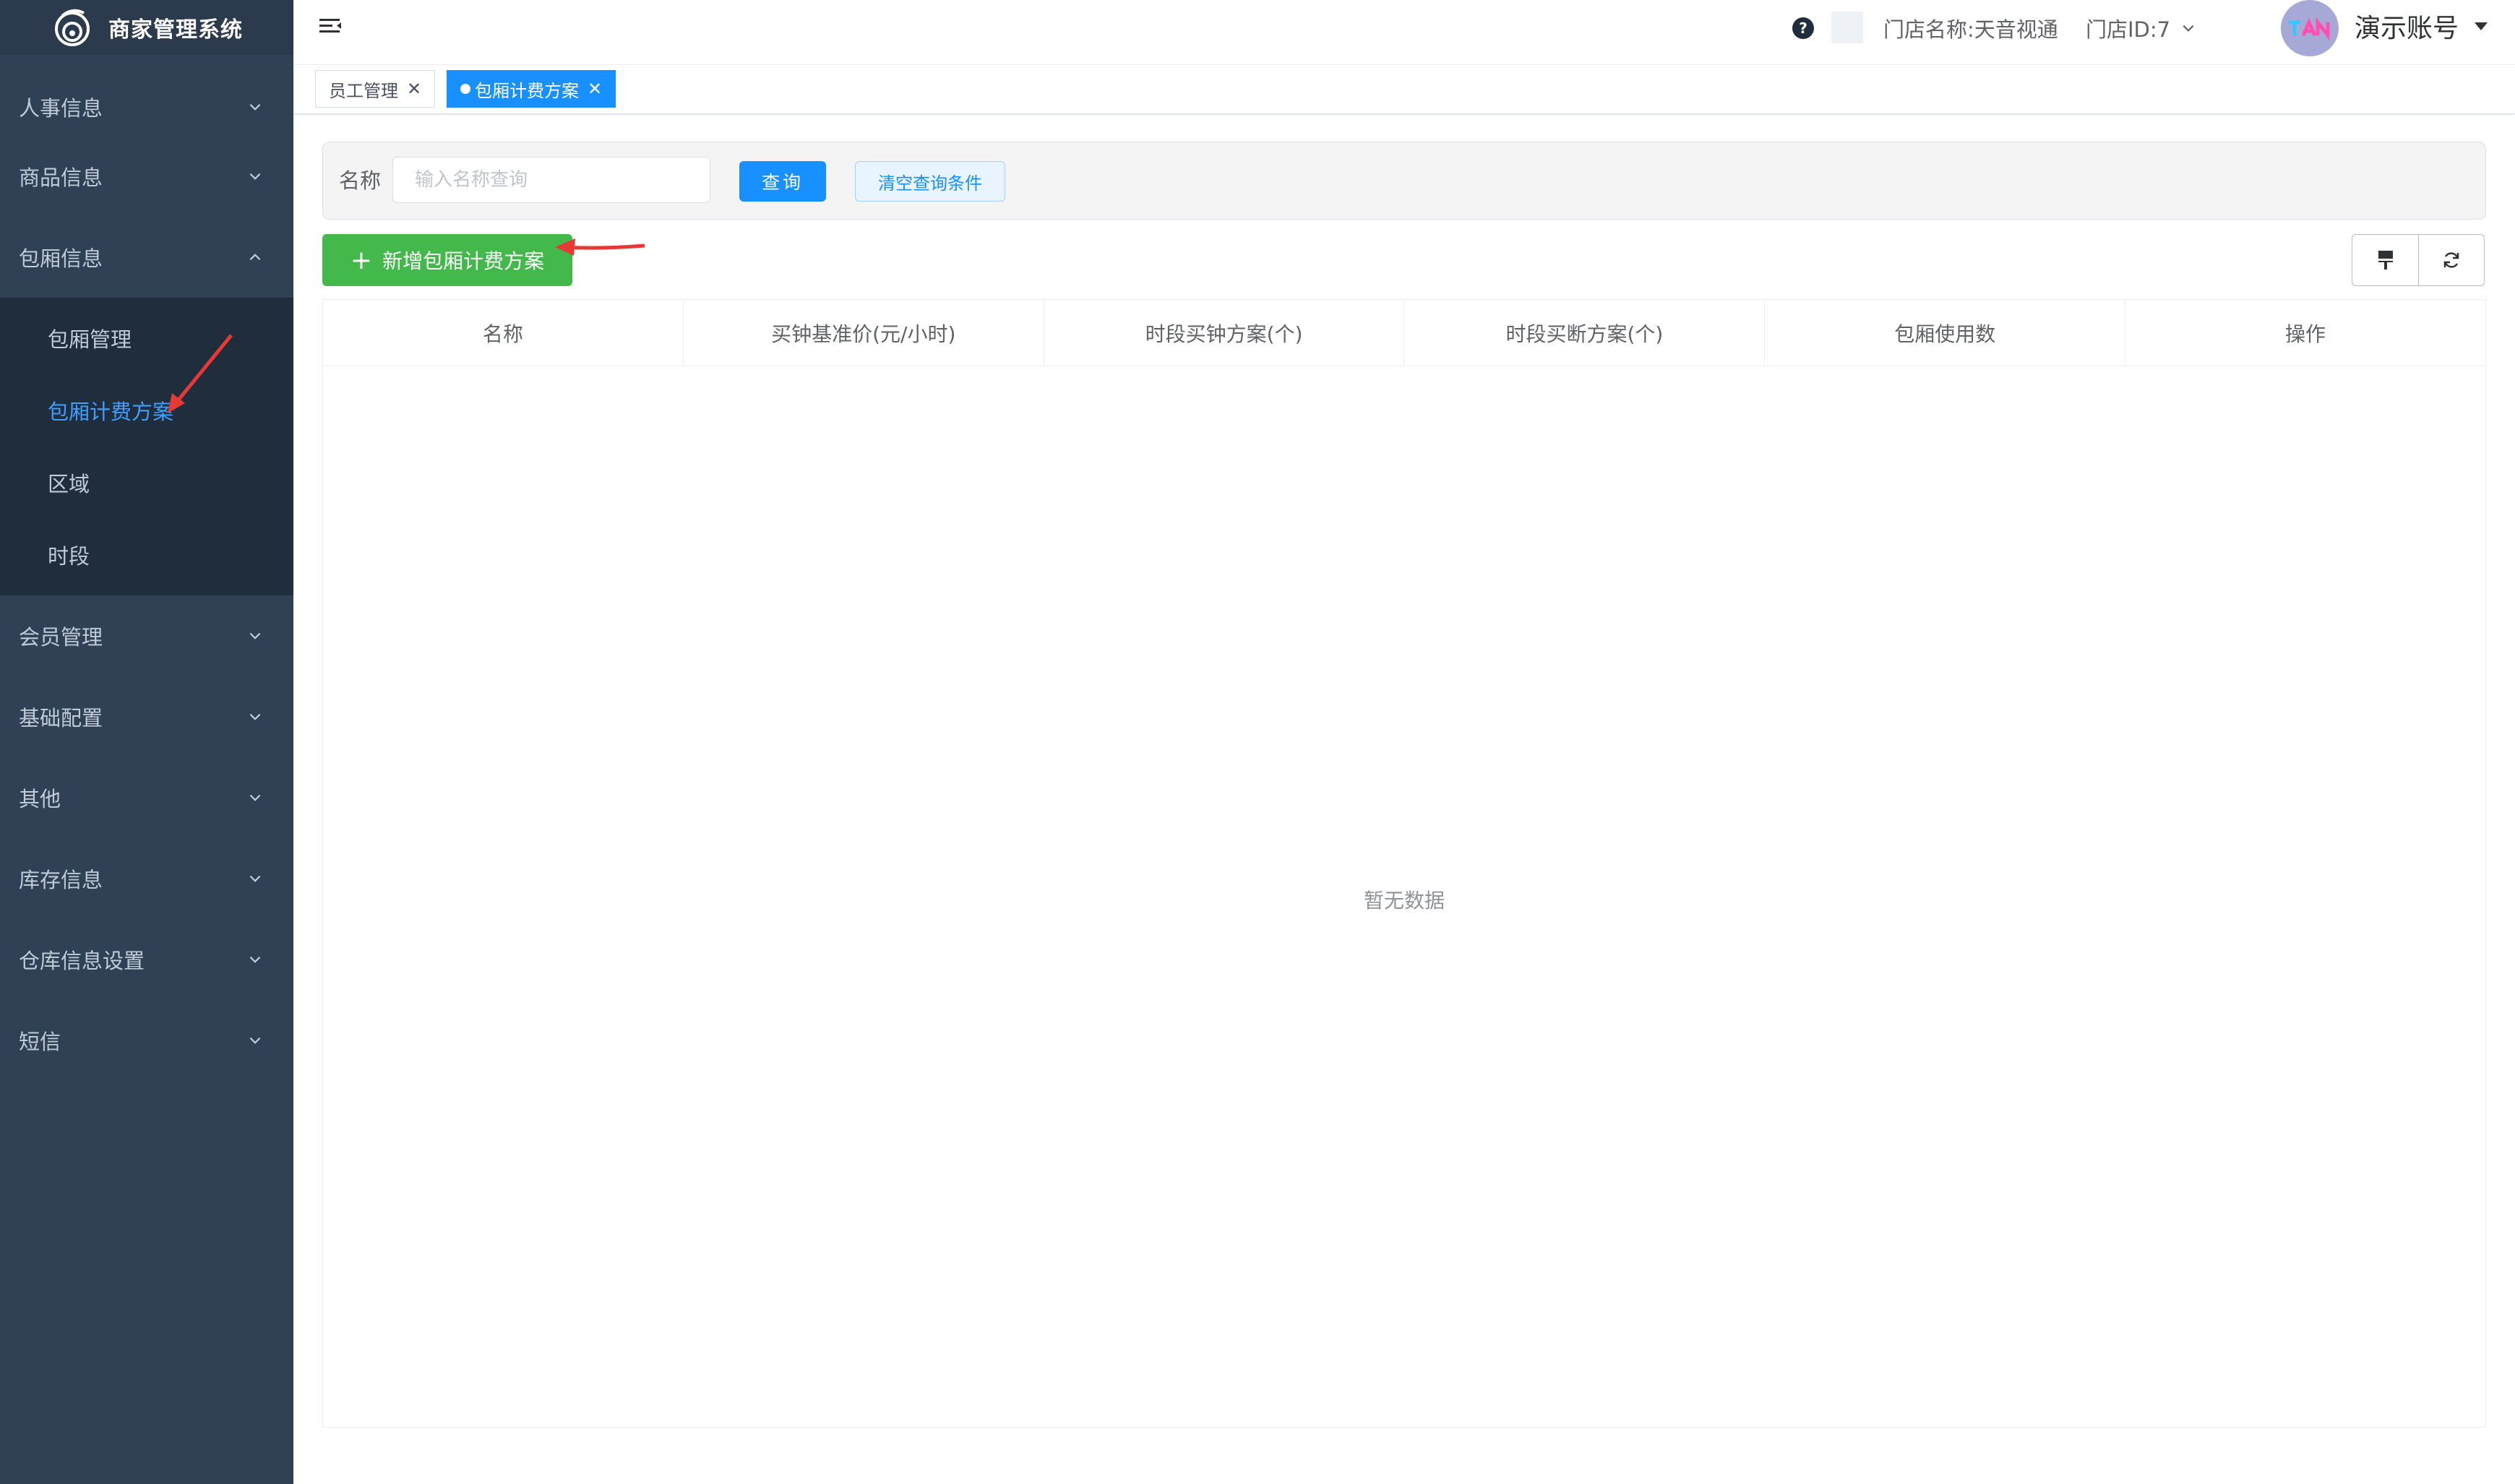 Image resolution: width=2515 pixels, height=1484 pixels. Describe the element at coordinates (864, 333) in the screenshot. I see `column-header-base-price: 买钟基准价(元/小时)` at that location.